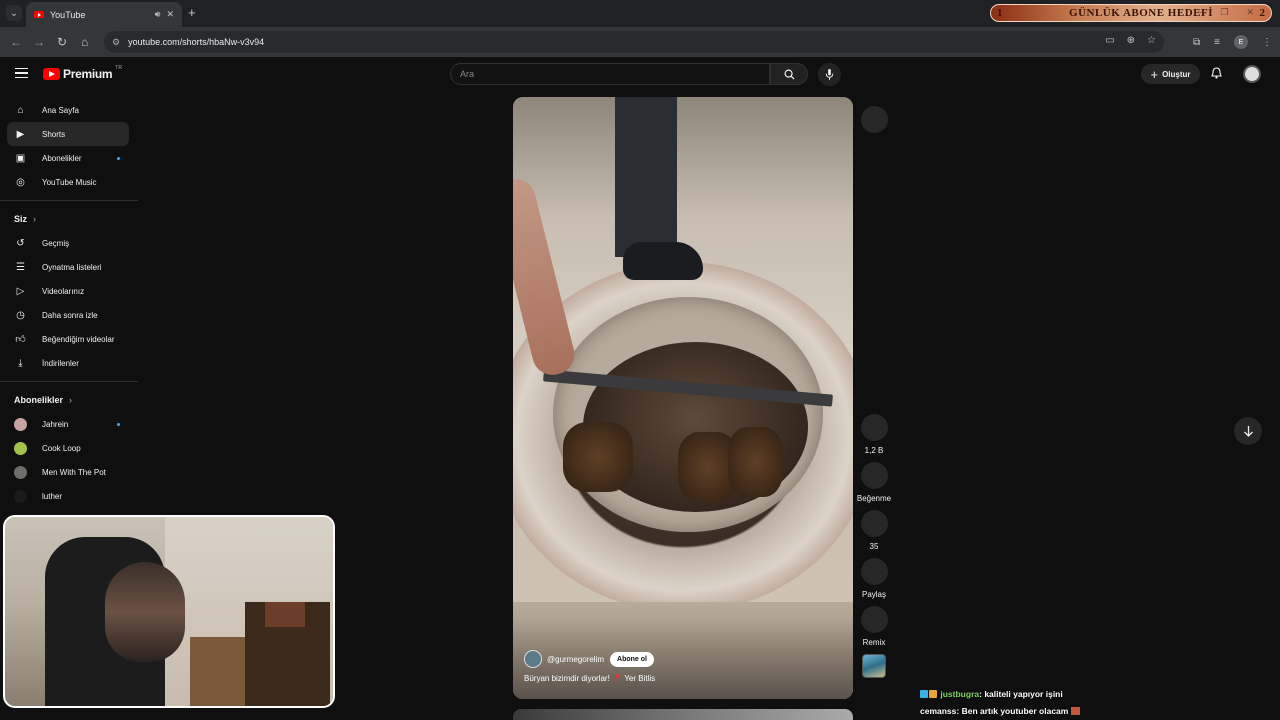  I want to click on reload-icon: ↻, so click(62, 42).